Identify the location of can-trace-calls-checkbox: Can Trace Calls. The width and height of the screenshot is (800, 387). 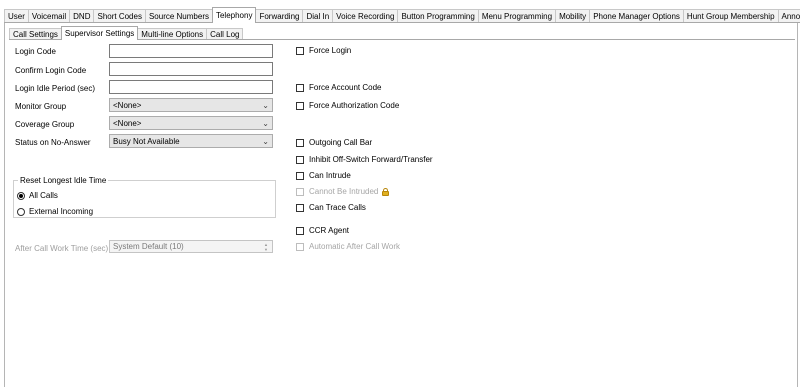
(331, 207).